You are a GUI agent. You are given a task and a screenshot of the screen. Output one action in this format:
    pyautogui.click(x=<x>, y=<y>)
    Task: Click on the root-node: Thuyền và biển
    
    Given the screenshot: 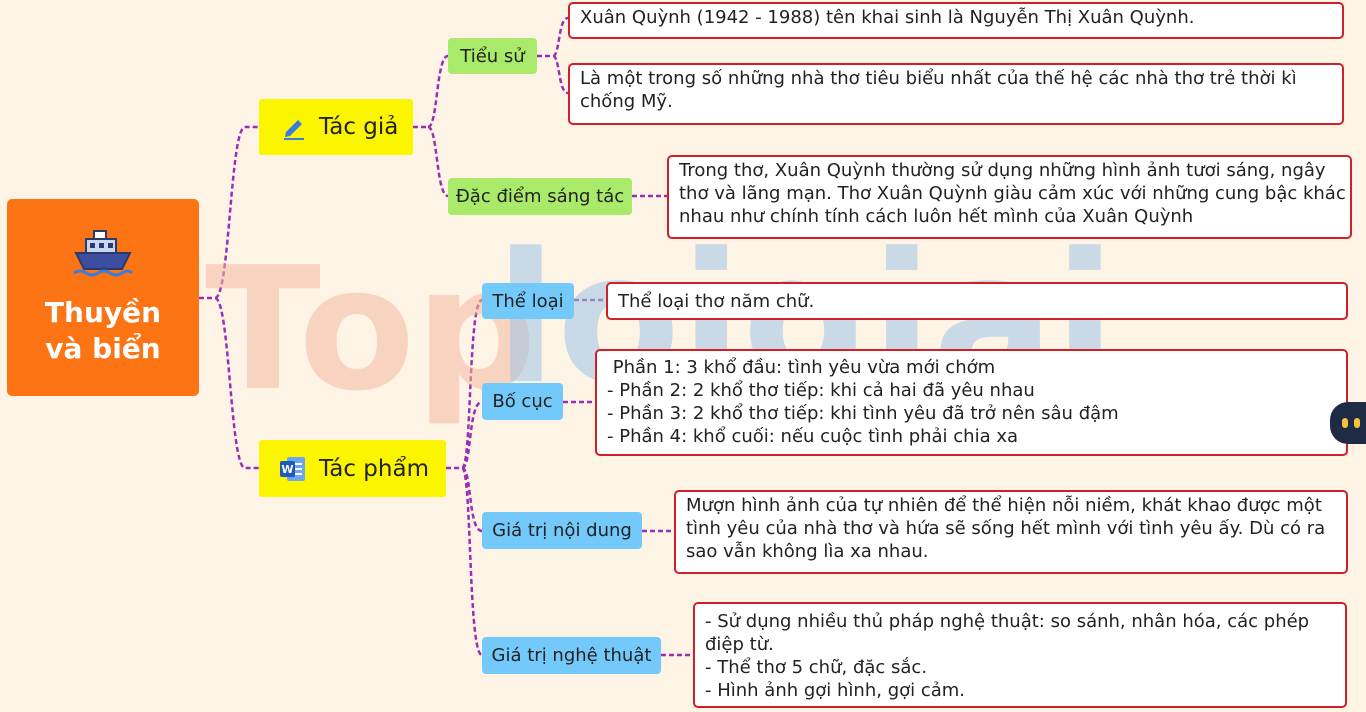 What is the action you would take?
    pyautogui.click(x=103, y=297)
    